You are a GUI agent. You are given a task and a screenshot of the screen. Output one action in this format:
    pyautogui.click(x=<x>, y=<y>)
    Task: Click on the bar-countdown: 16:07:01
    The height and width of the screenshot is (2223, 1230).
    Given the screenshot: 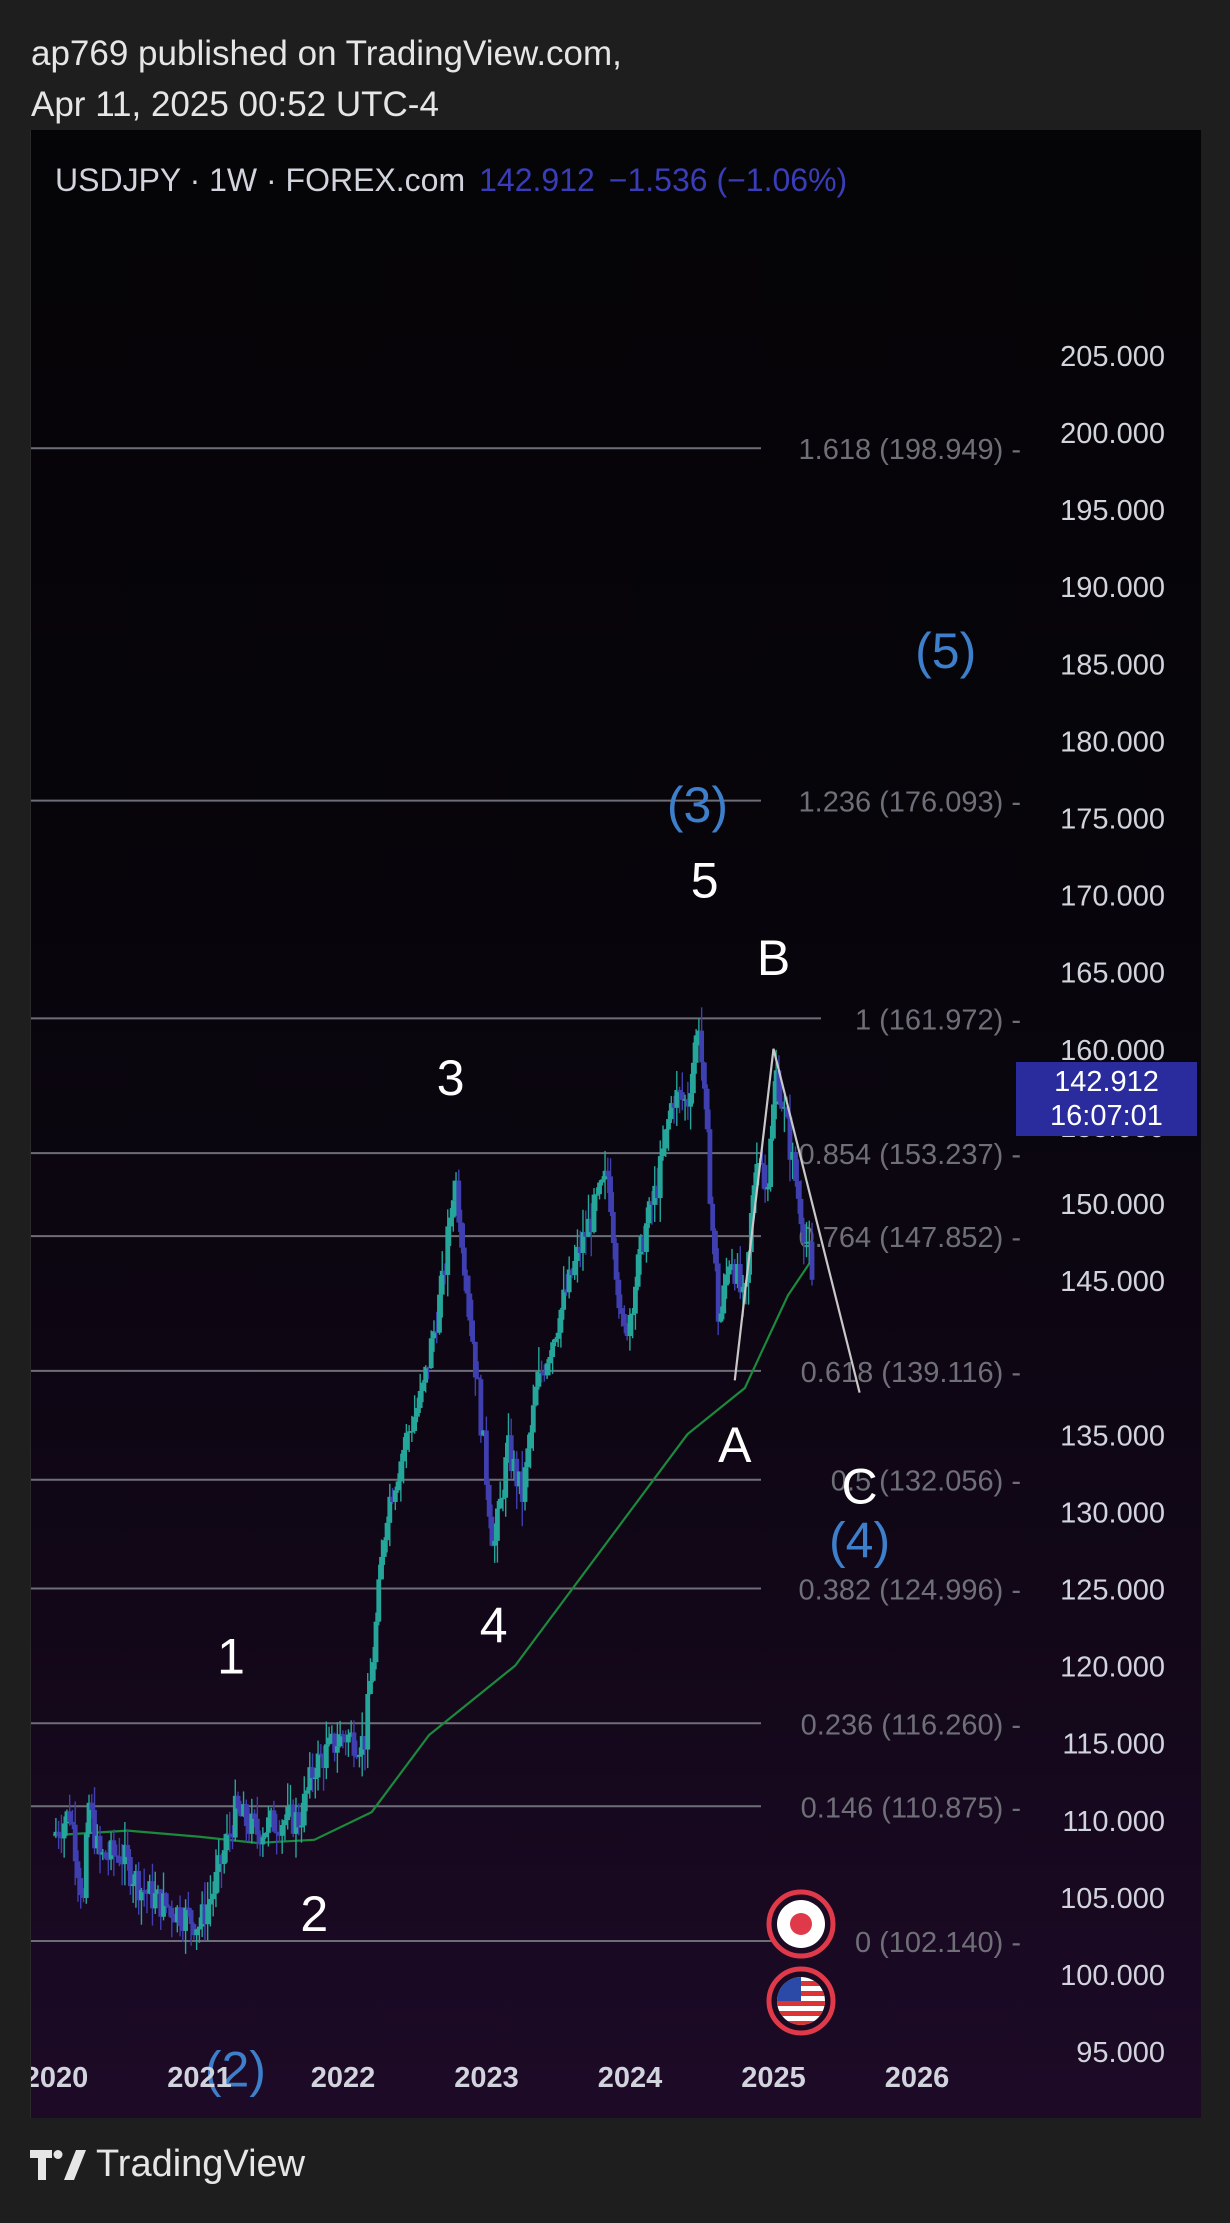 What is the action you would take?
    pyautogui.click(x=1106, y=1116)
    